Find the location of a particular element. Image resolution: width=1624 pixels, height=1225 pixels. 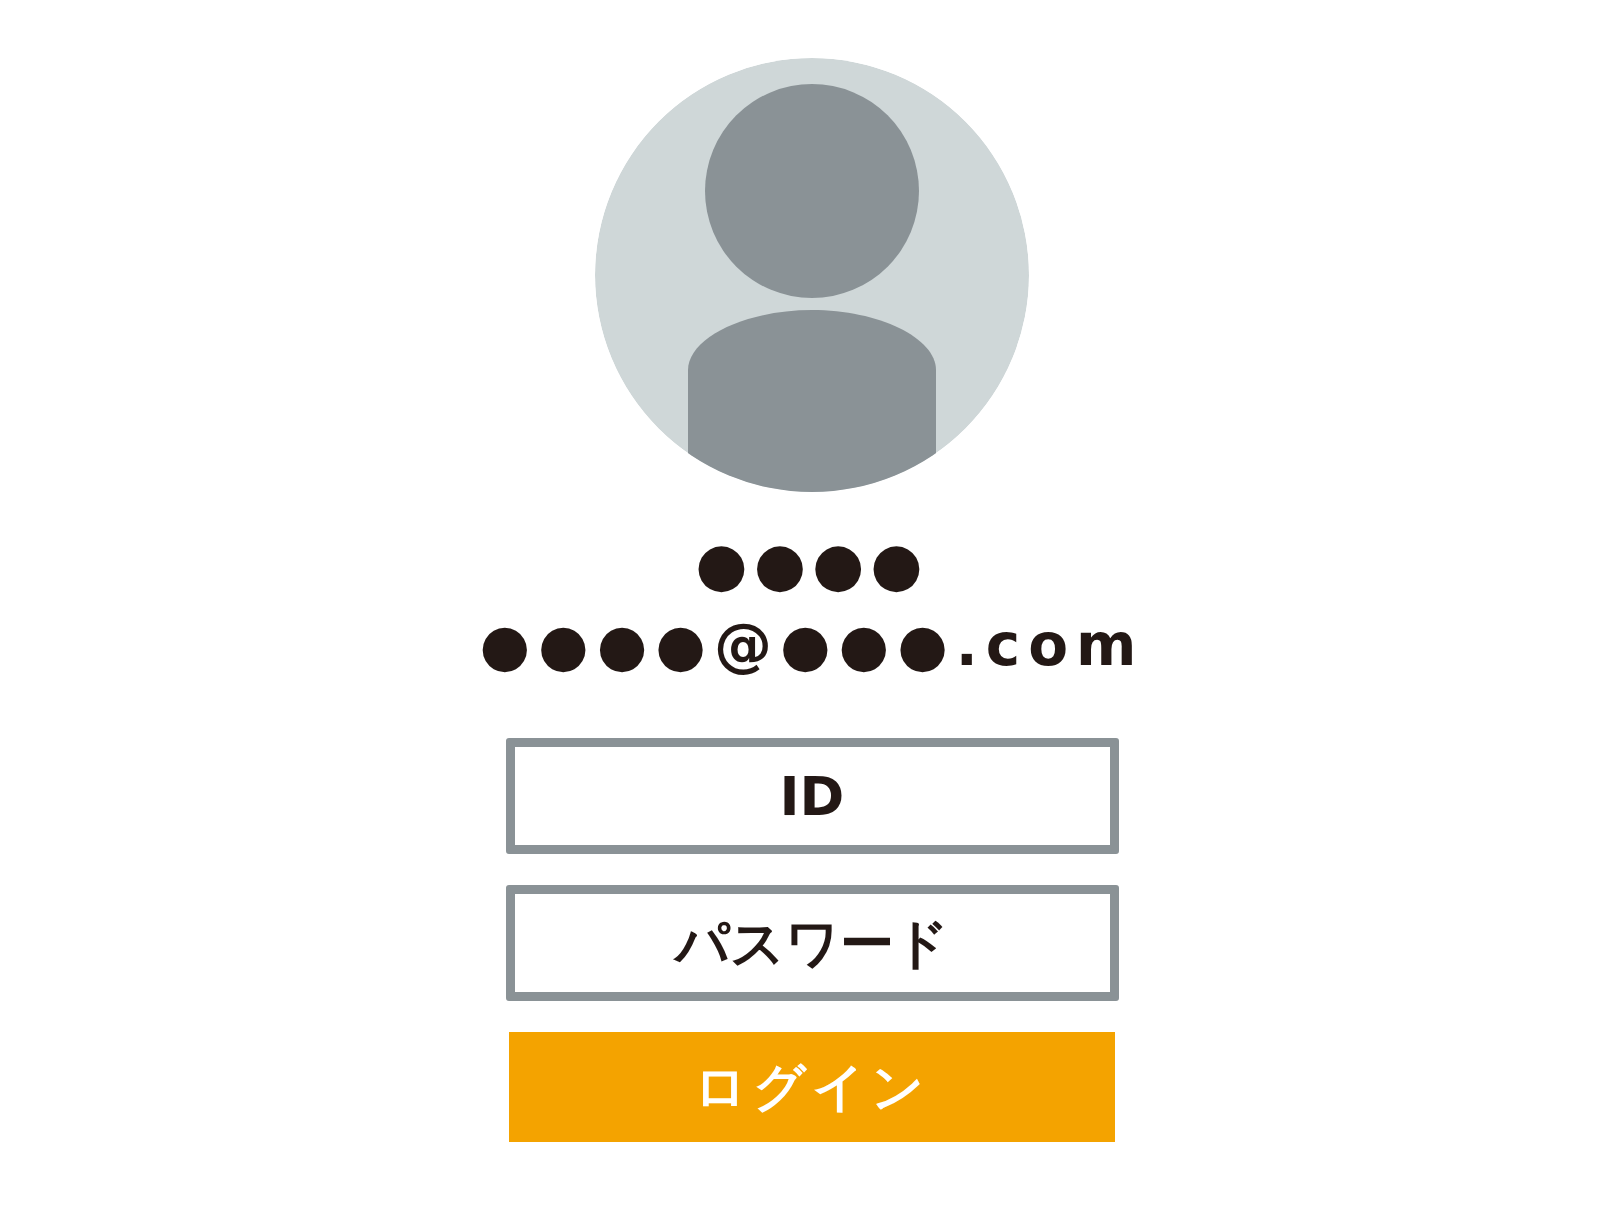

user-email: ●●●●@●●●.com is located at coordinates (812, 645).